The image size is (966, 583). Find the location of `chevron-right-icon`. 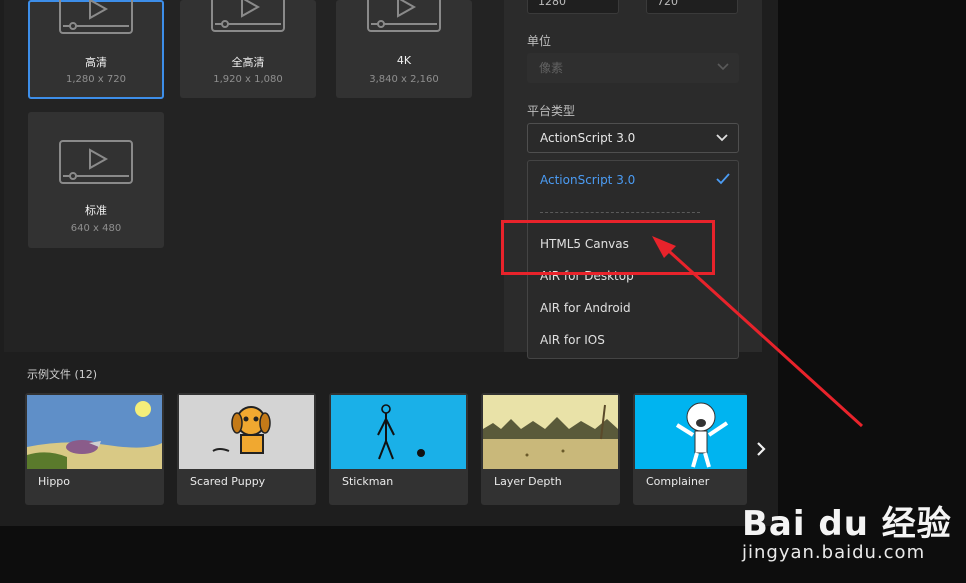

chevron-right-icon is located at coordinates (761, 449).